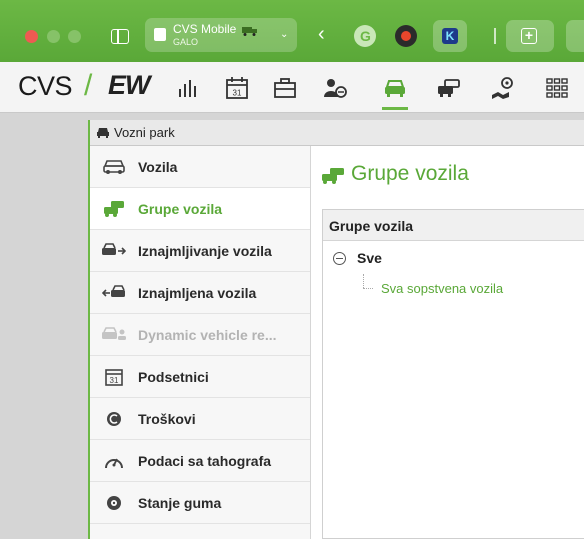 The image size is (584, 539). What do you see at coordinates (495, 36) in the screenshot?
I see `toolbar-divider` at bounding box center [495, 36].